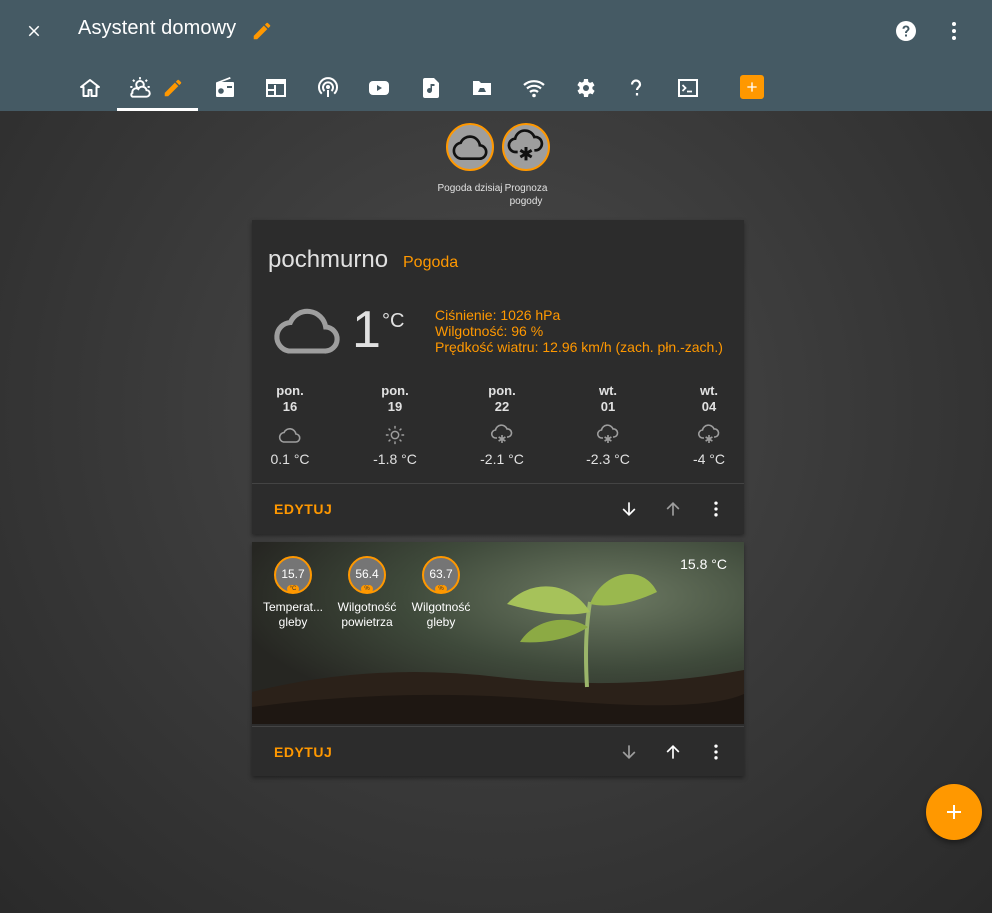 The width and height of the screenshot is (992, 913). I want to click on forecast-date: 19, so click(395, 406).